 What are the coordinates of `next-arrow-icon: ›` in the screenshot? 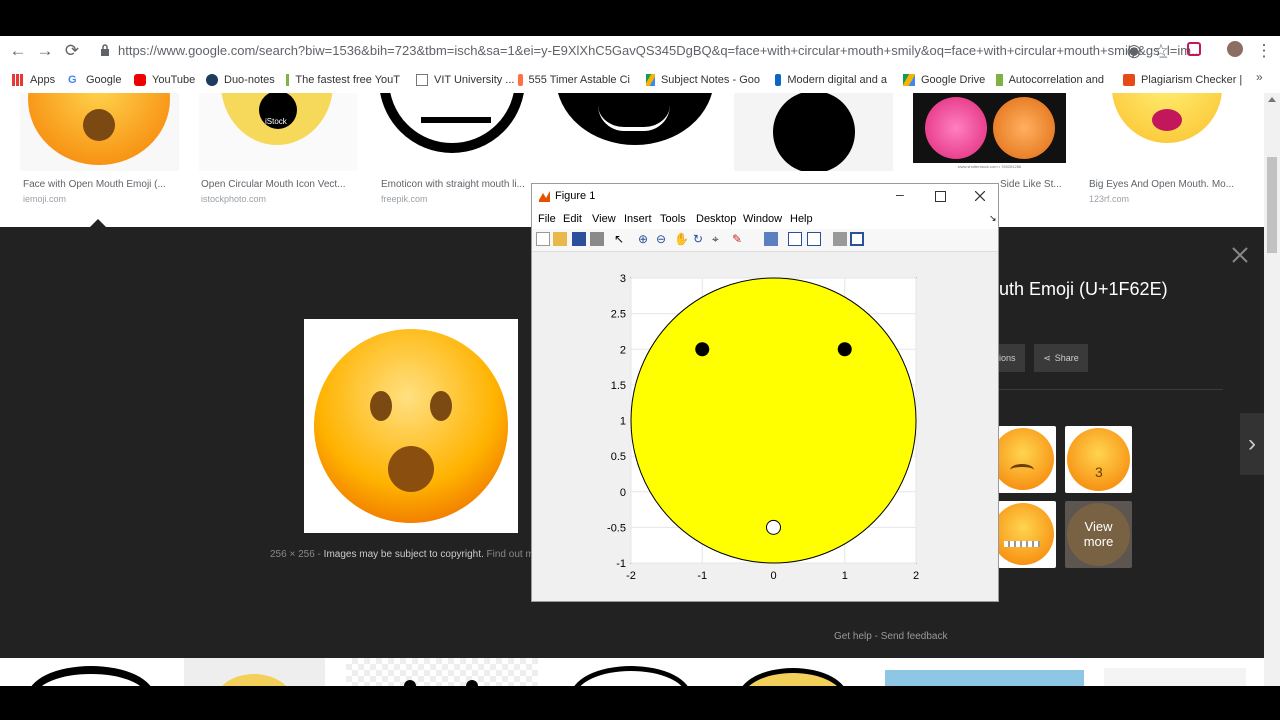 It's located at (1252, 444).